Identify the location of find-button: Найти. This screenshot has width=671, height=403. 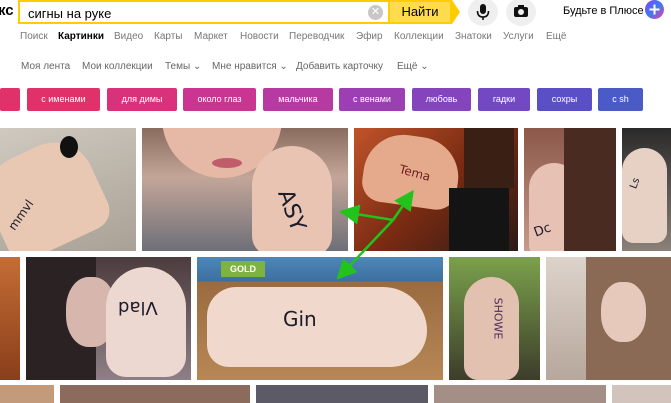
(420, 12).